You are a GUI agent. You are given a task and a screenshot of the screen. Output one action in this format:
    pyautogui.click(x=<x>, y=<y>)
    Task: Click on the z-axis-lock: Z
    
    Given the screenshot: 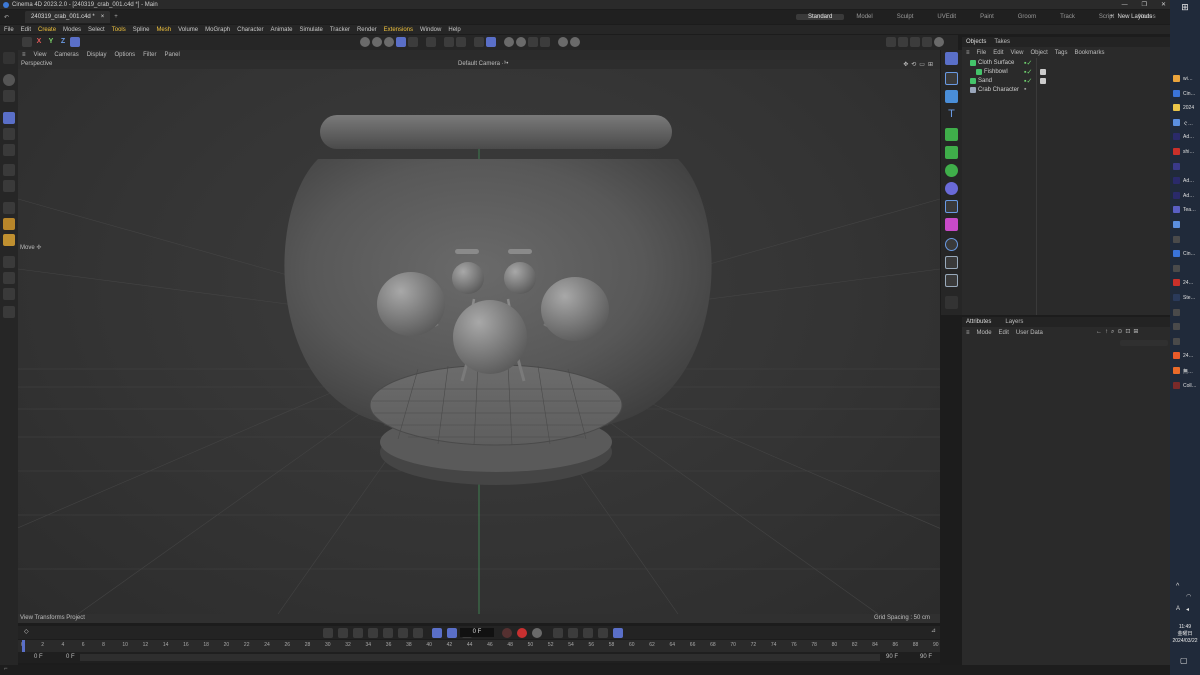 What is the action you would take?
    pyautogui.click(x=63, y=42)
    